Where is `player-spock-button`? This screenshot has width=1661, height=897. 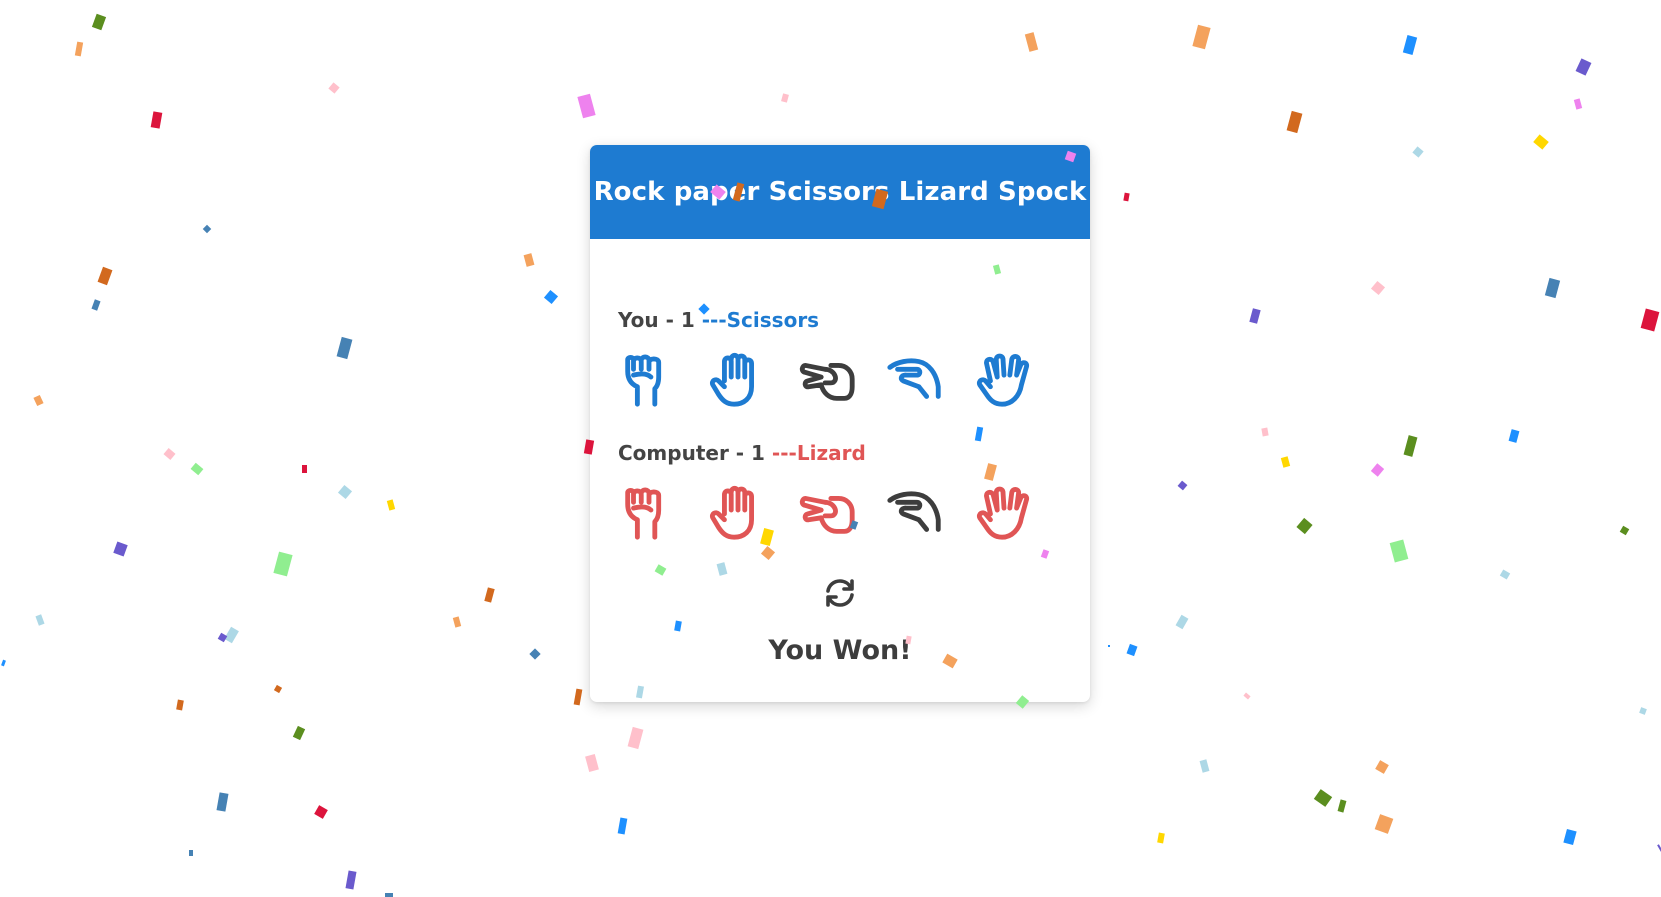 player-spock-button is located at coordinates (1004, 379).